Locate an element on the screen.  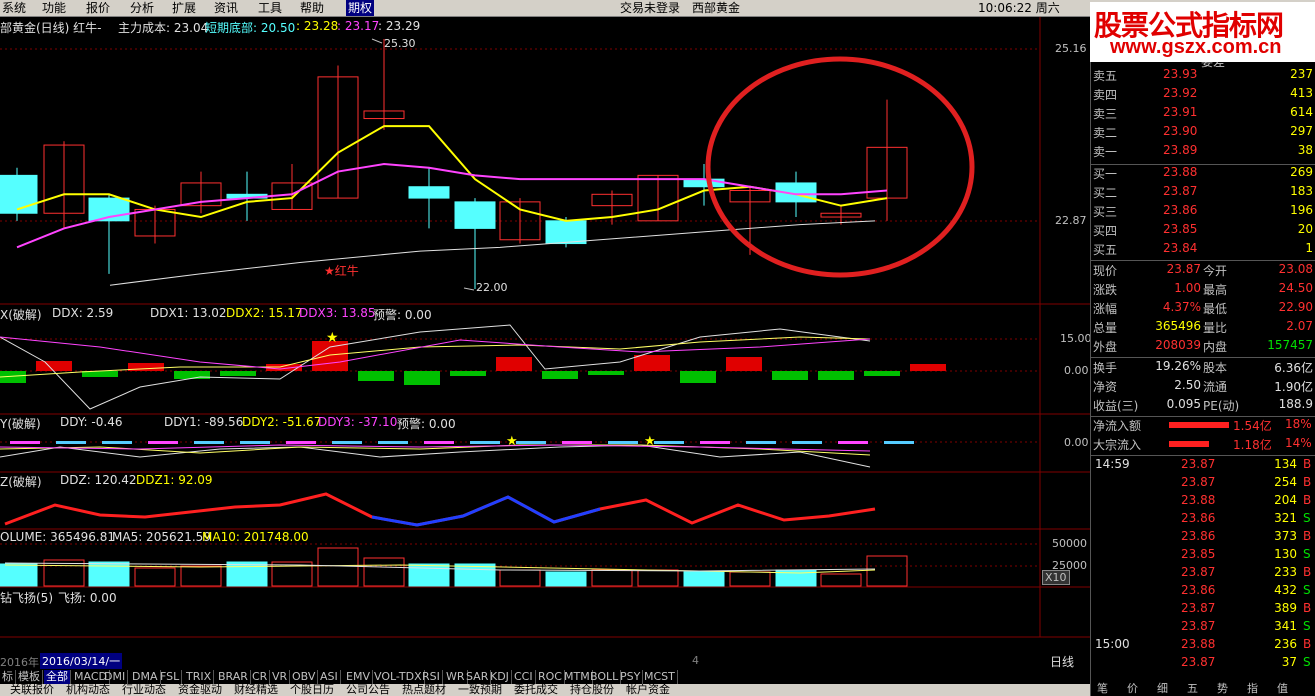
indicator-tab: FSL is located at coordinates (170, 677).